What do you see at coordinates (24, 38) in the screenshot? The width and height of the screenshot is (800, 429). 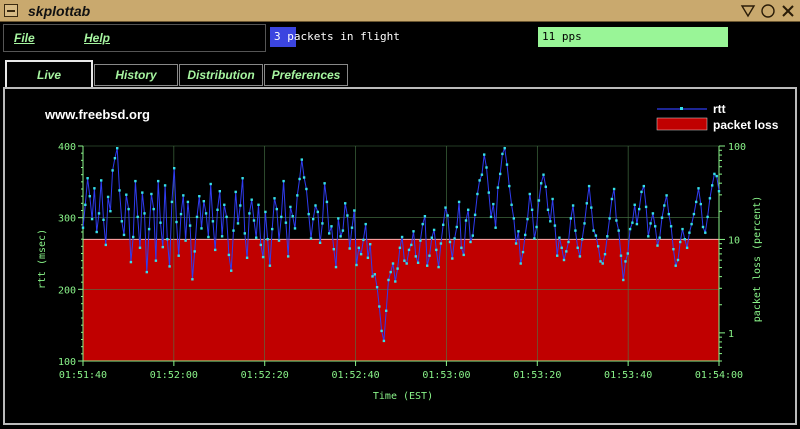 I see `file-menu: File` at bounding box center [24, 38].